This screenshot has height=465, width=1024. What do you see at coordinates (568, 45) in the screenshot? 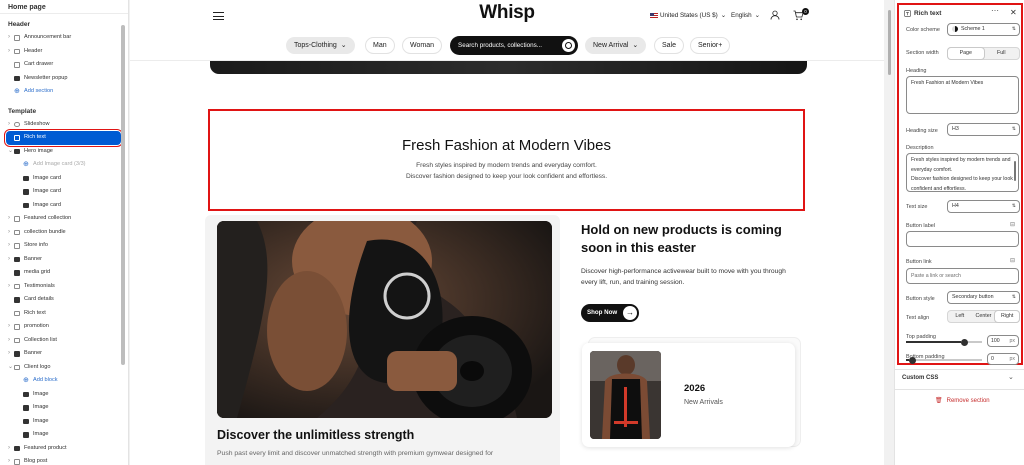
I see `search-icon` at bounding box center [568, 45].